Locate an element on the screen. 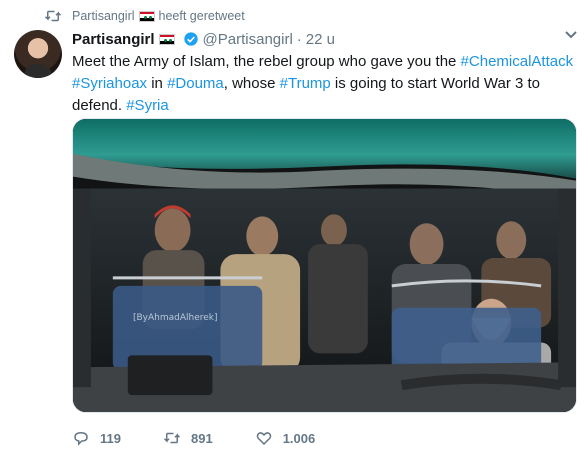 The width and height of the screenshot is (588, 454). reply-button: 119 is located at coordinates (96, 438).